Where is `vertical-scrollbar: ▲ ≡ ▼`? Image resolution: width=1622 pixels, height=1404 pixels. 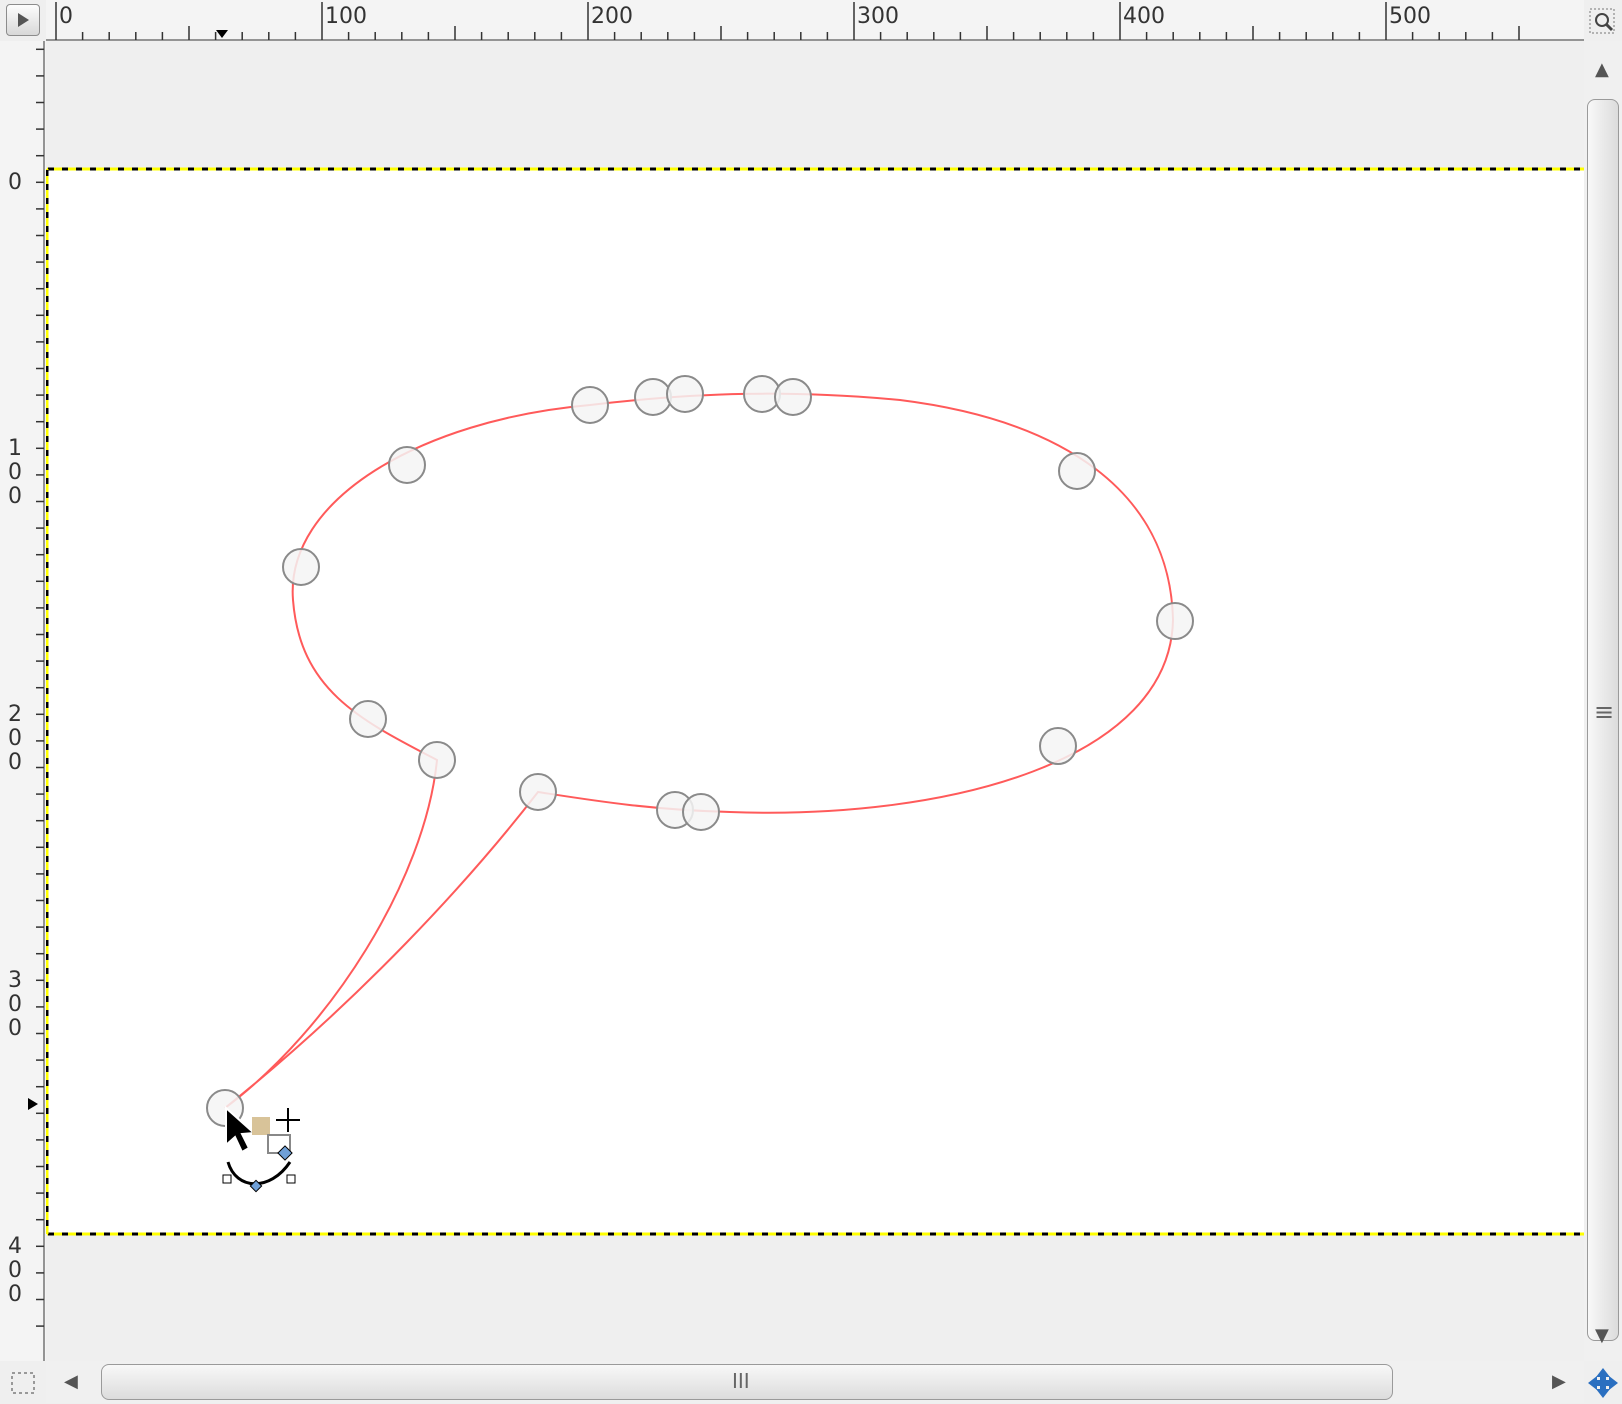
vertical-scrollbar: ▲ ≡ ▼ is located at coordinates (1603, 701).